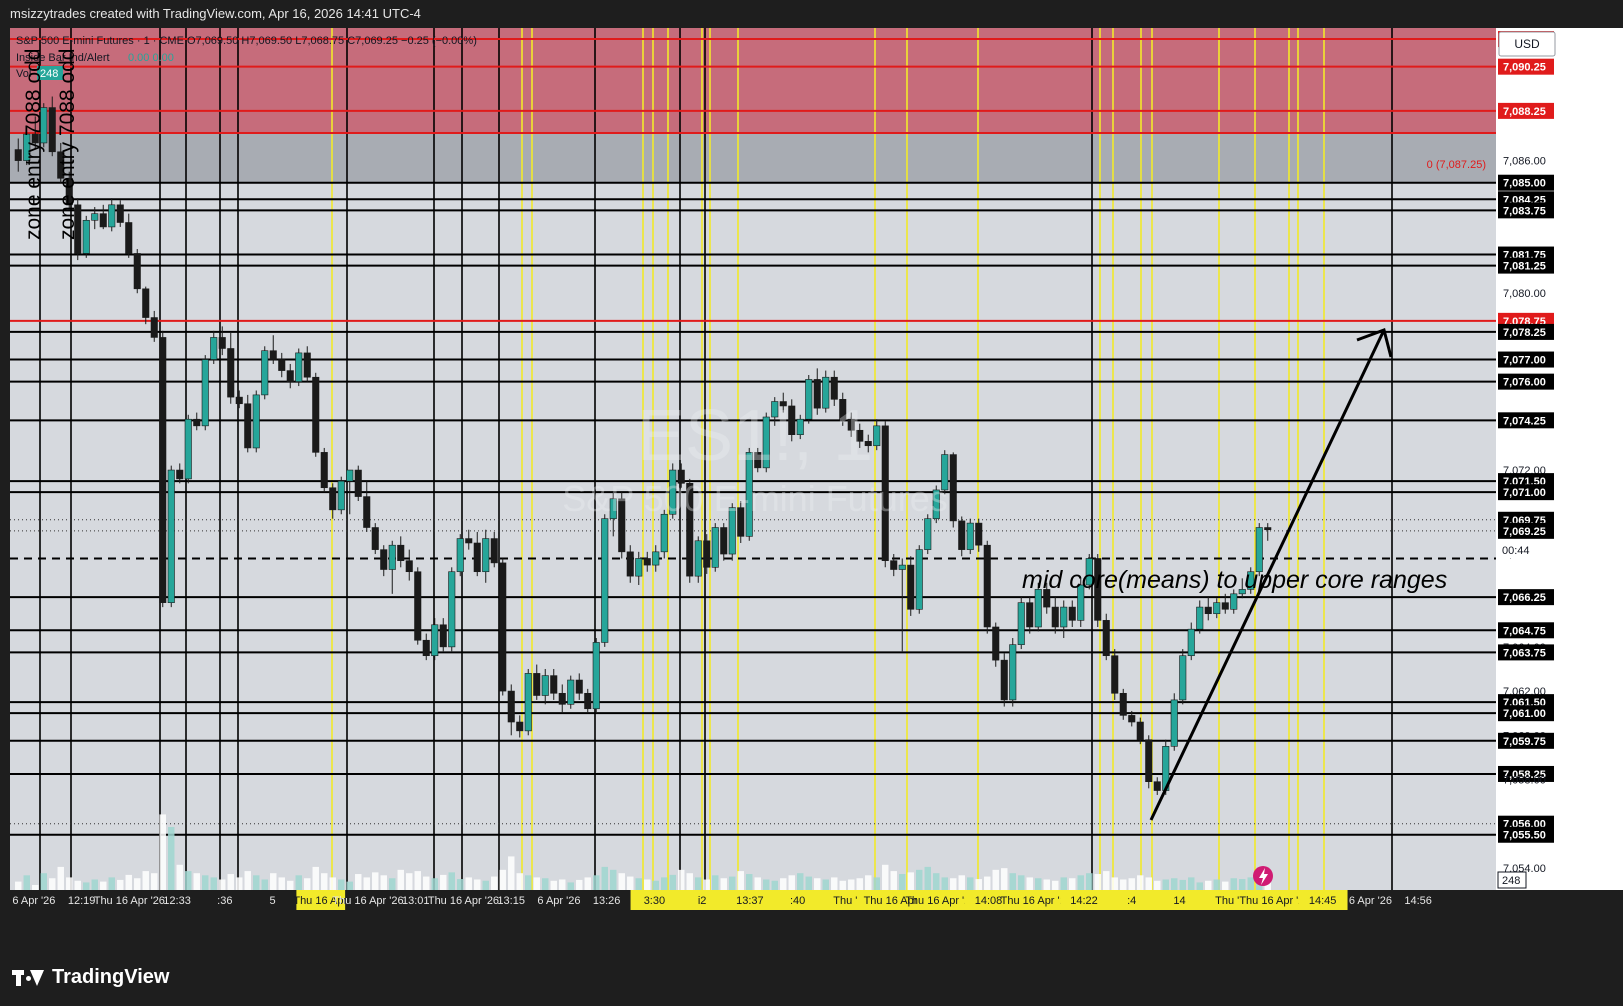 Image resolution: width=1623 pixels, height=1006 pixels. What do you see at coordinates (1524, 631) in the screenshot?
I see `price-axis-tick: 7,064.75` at bounding box center [1524, 631].